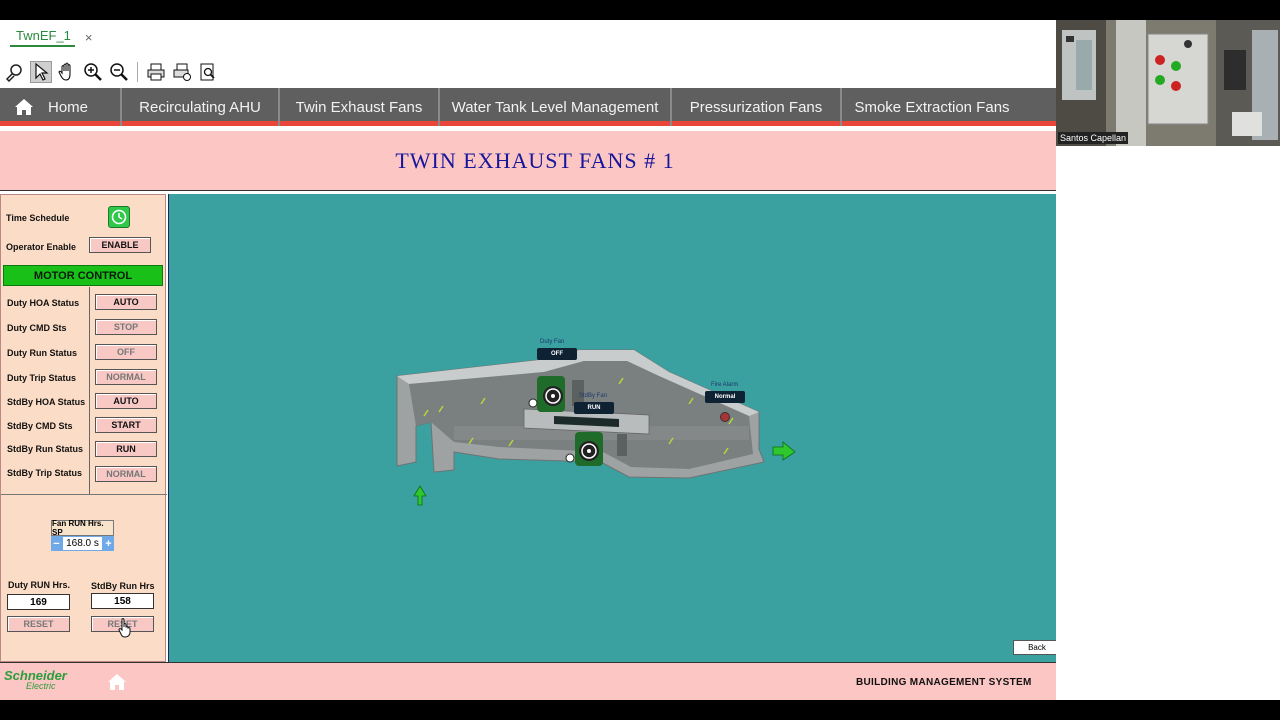 The width and height of the screenshot is (1280, 720). What do you see at coordinates (56, 543) in the screenshot?
I see `decrement-button: −` at bounding box center [56, 543].